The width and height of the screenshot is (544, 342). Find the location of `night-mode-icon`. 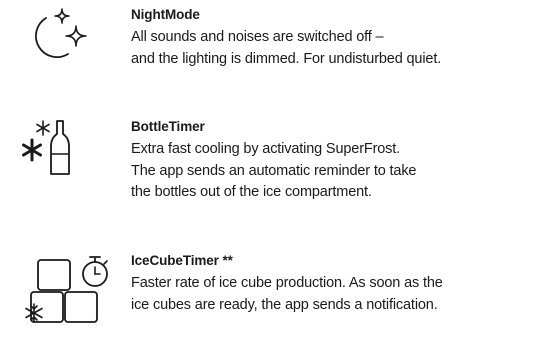

night-mode-icon is located at coordinates (74, 51).